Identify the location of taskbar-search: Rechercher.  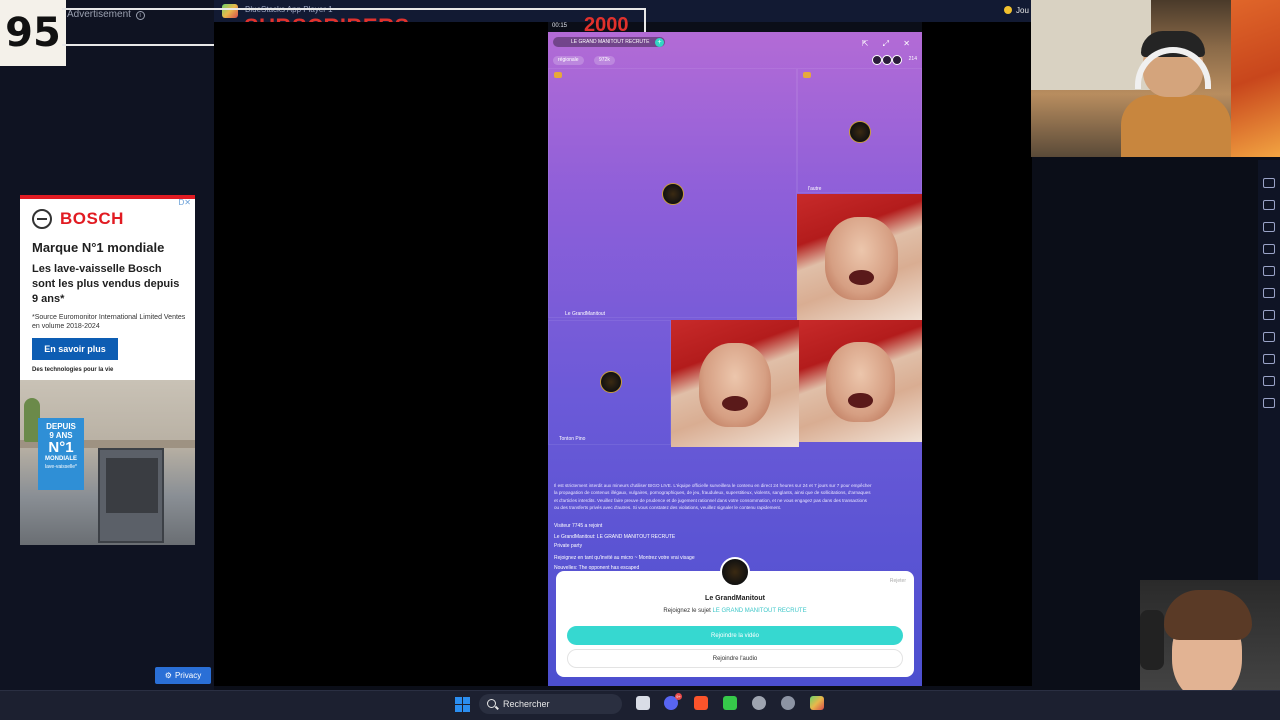
(550, 704).